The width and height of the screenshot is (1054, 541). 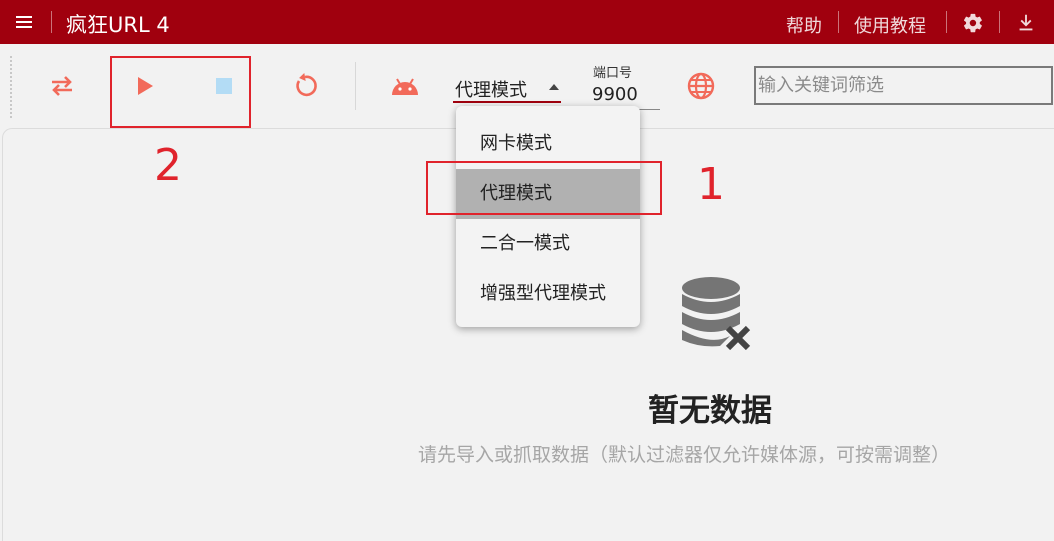 What do you see at coordinates (613, 73) in the screenshot?
I see `port-label: 端口号` at bounding box center [613, 73].